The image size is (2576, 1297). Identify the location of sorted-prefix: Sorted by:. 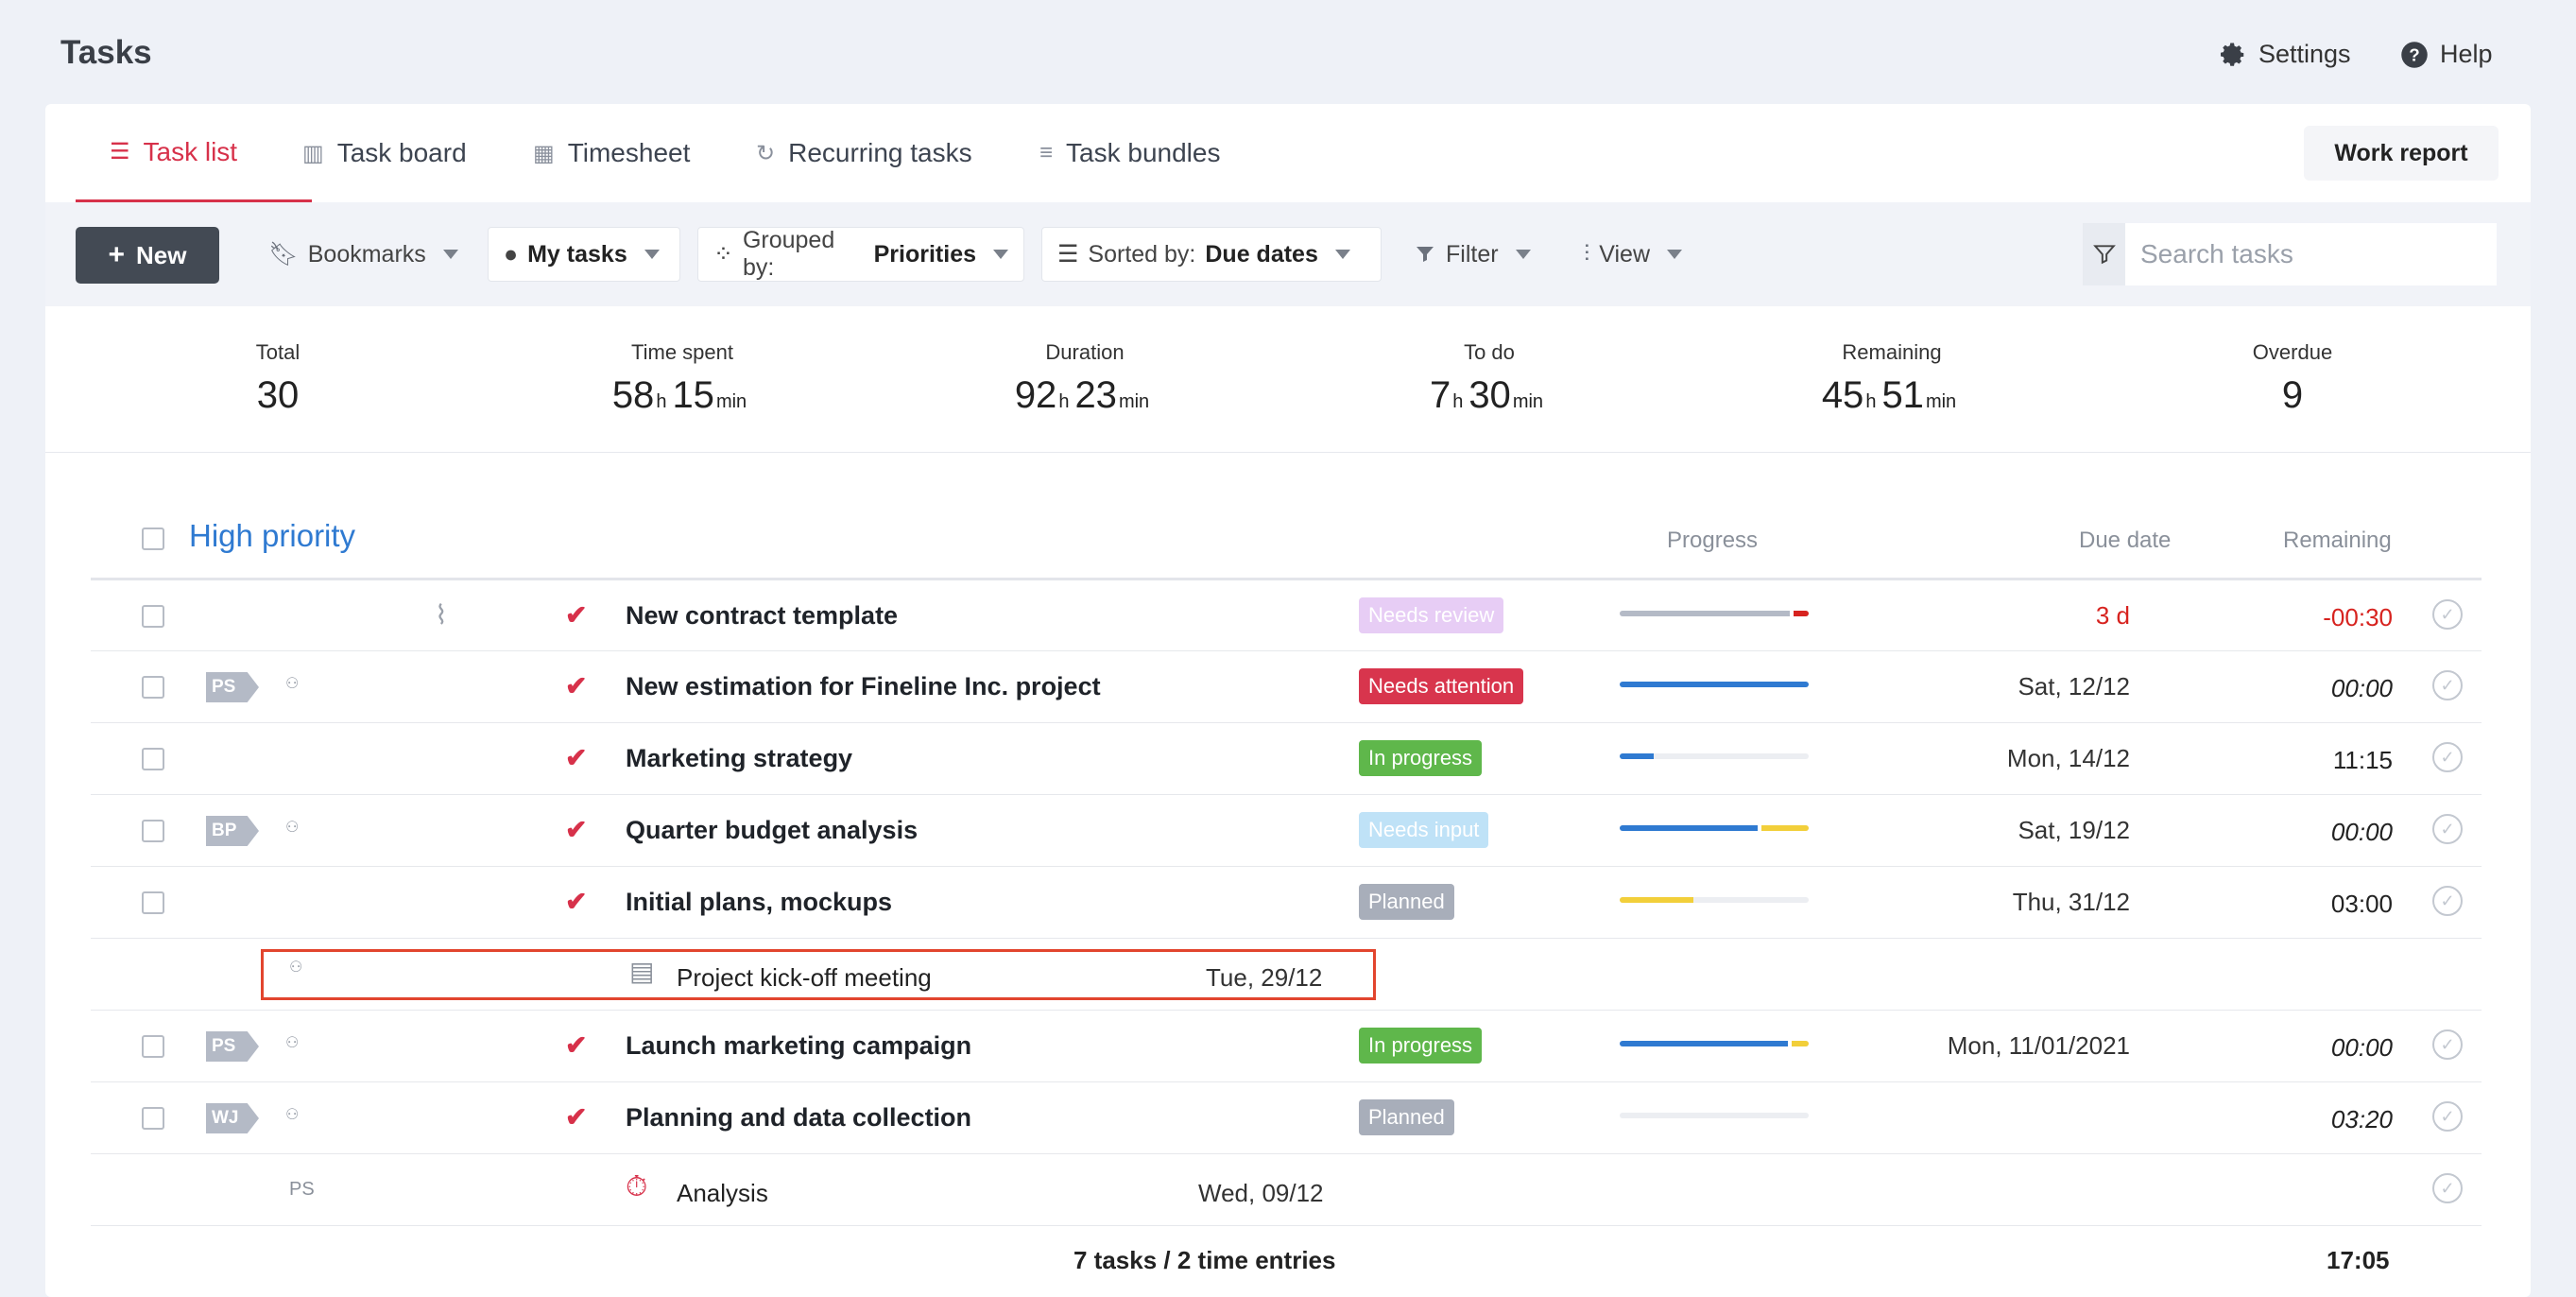
(1142, 254).